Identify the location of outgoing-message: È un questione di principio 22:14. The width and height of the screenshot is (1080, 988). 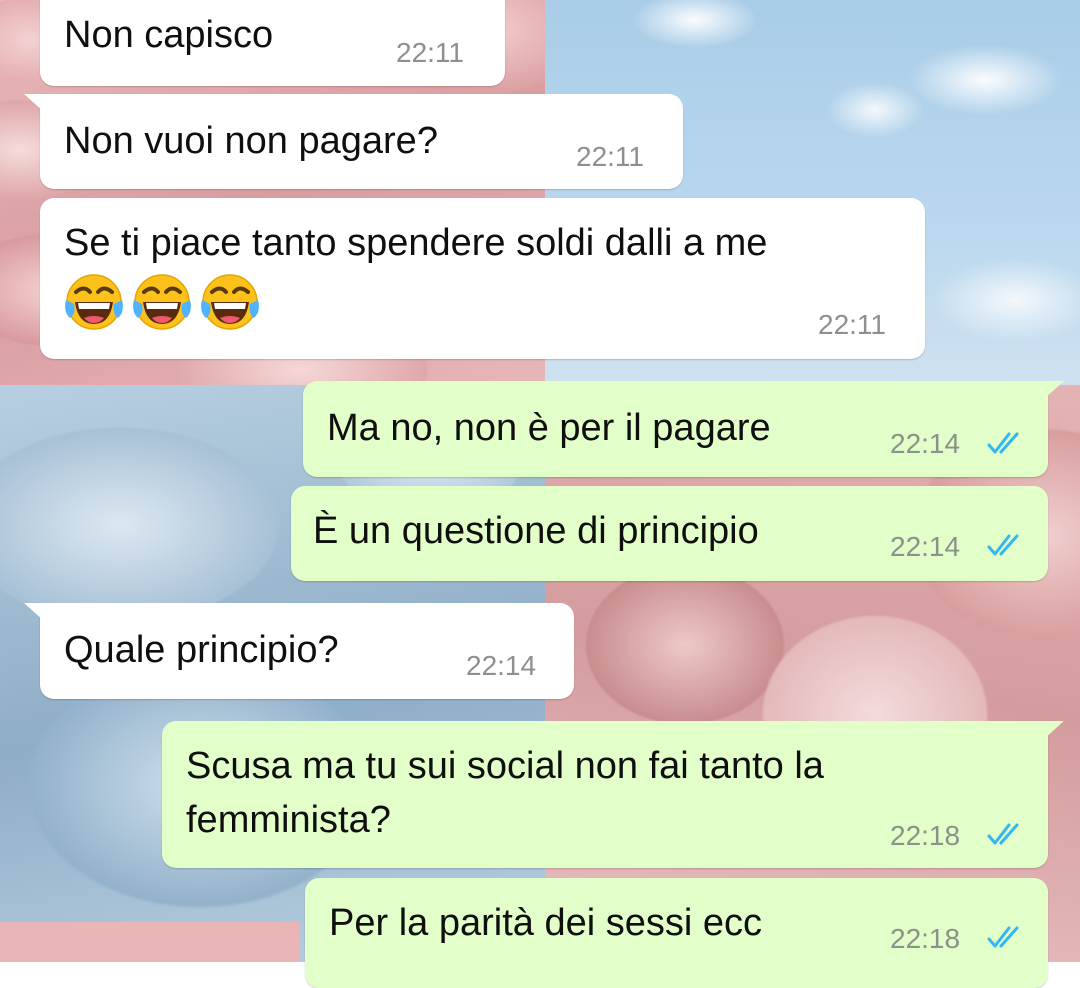
(669, 533).